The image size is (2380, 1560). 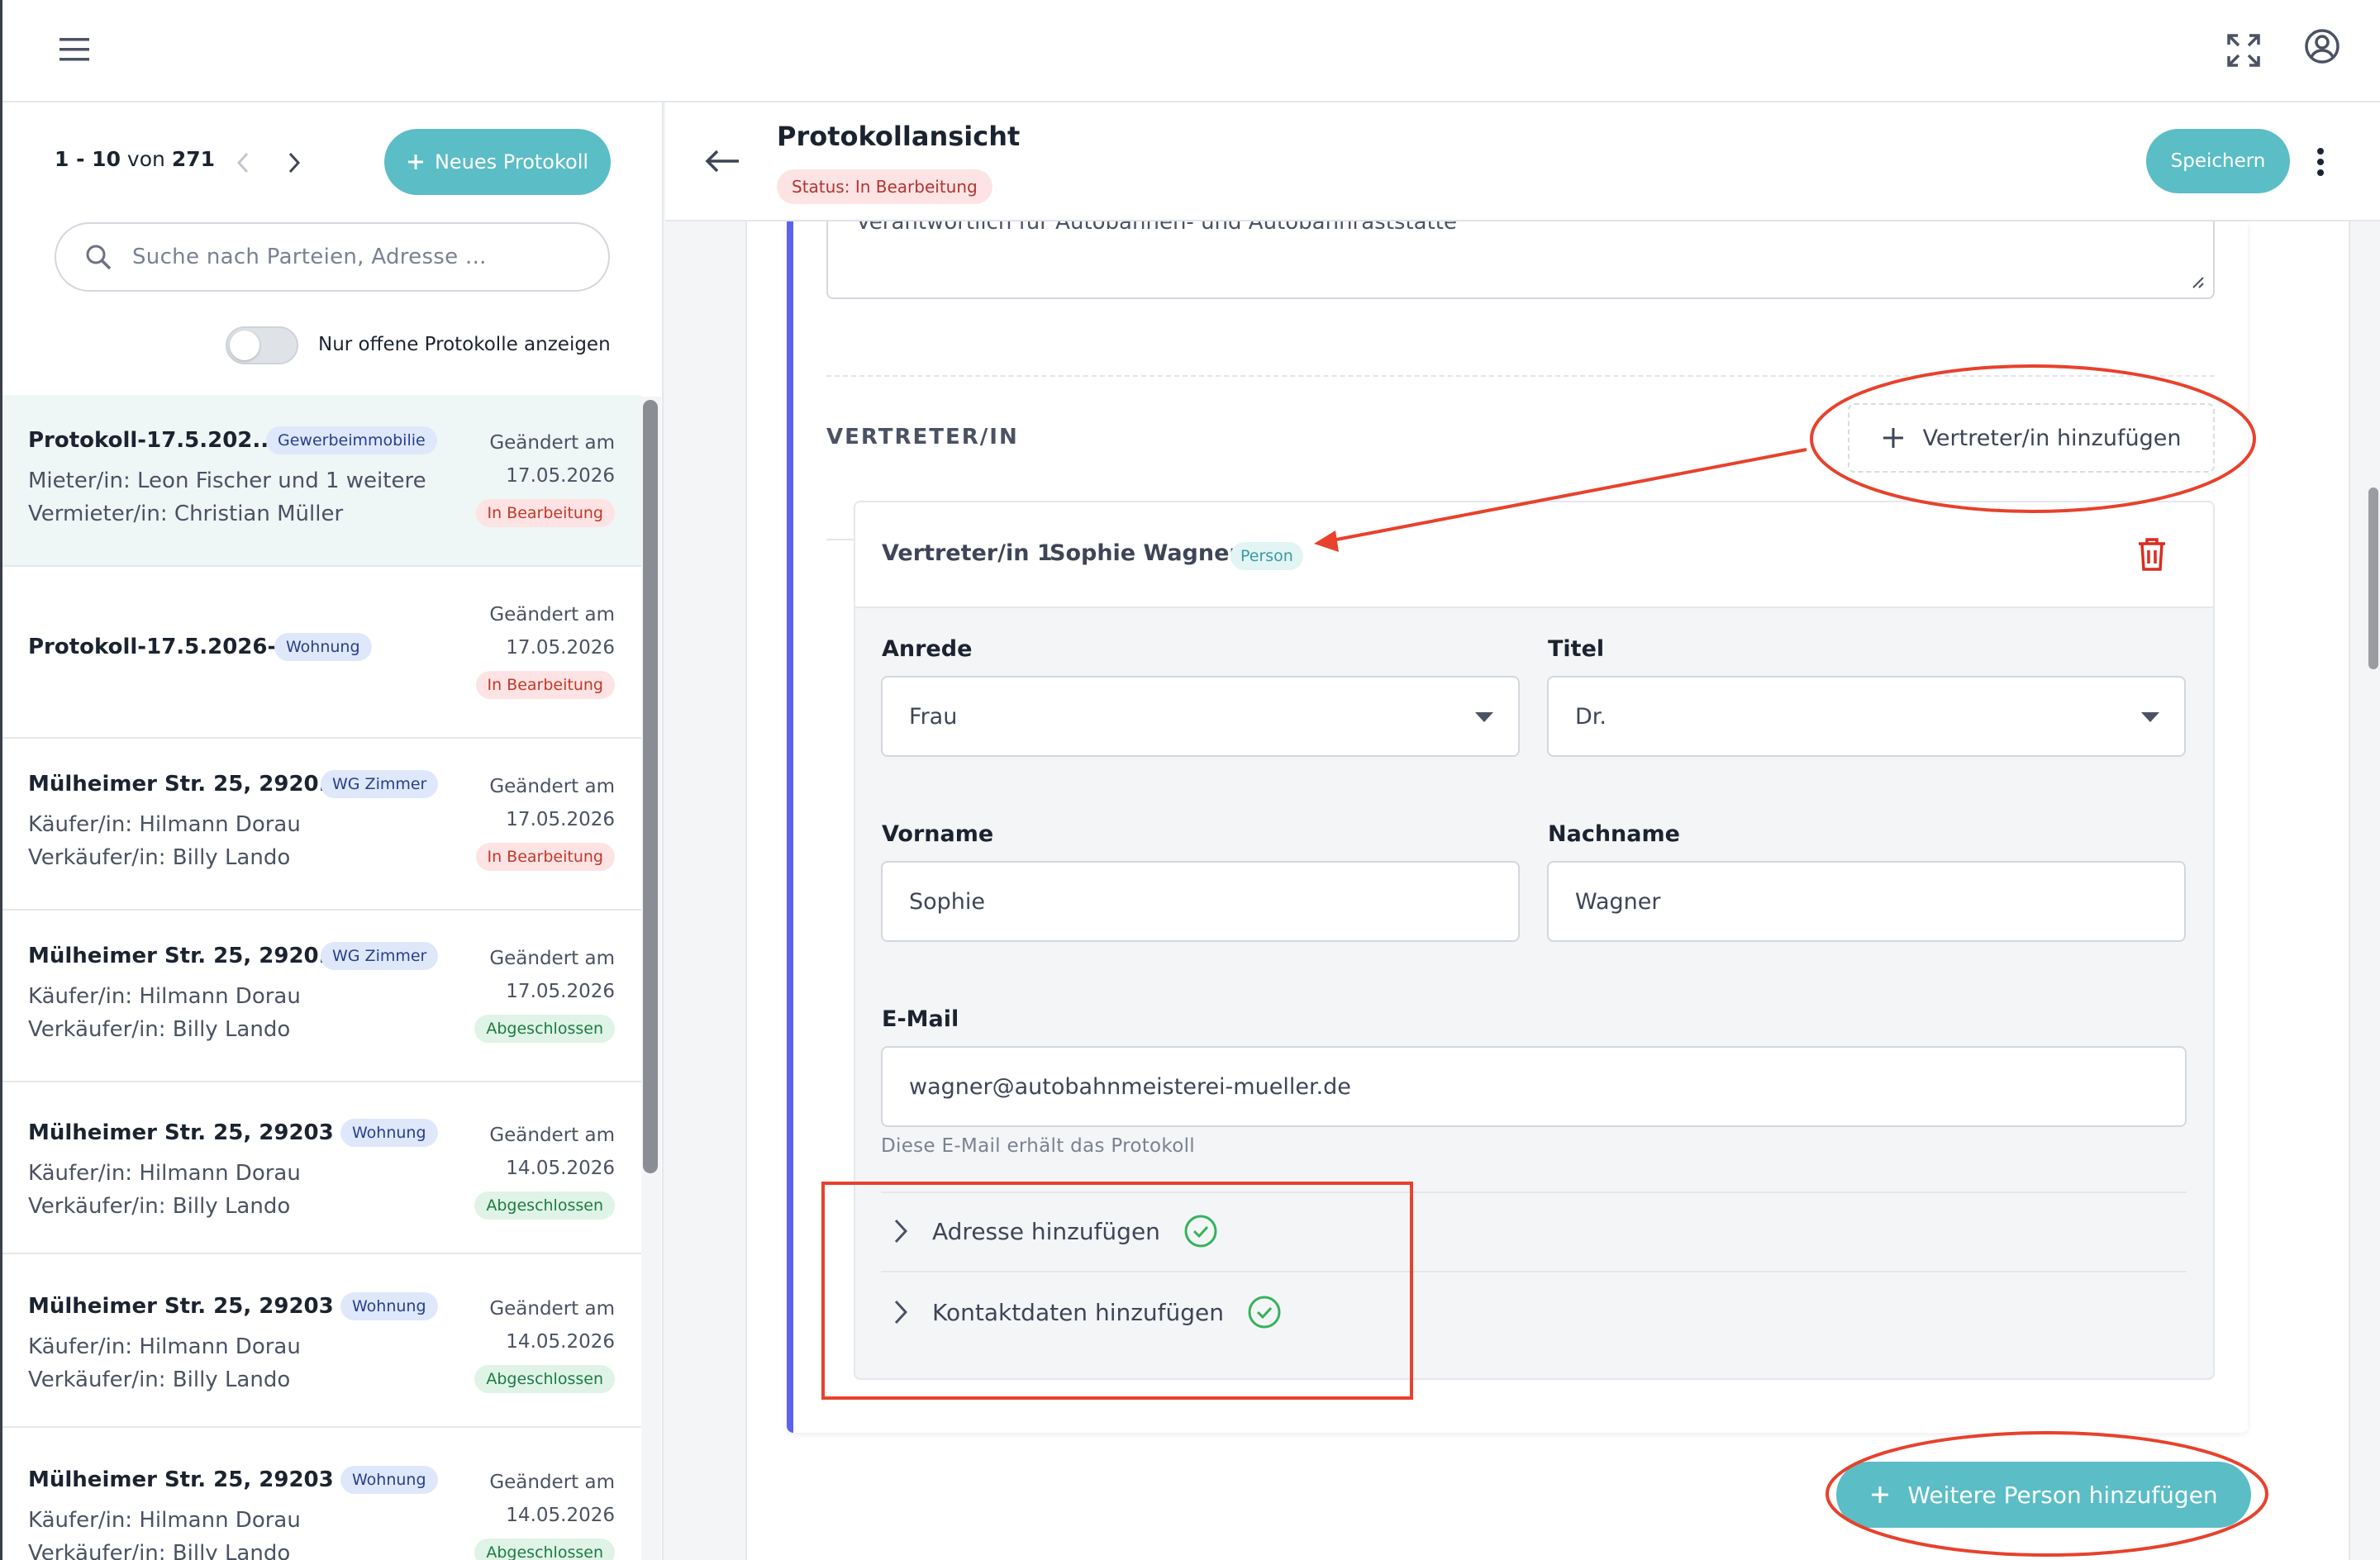 I want to click on search-icon, so click(x=99, y=257).